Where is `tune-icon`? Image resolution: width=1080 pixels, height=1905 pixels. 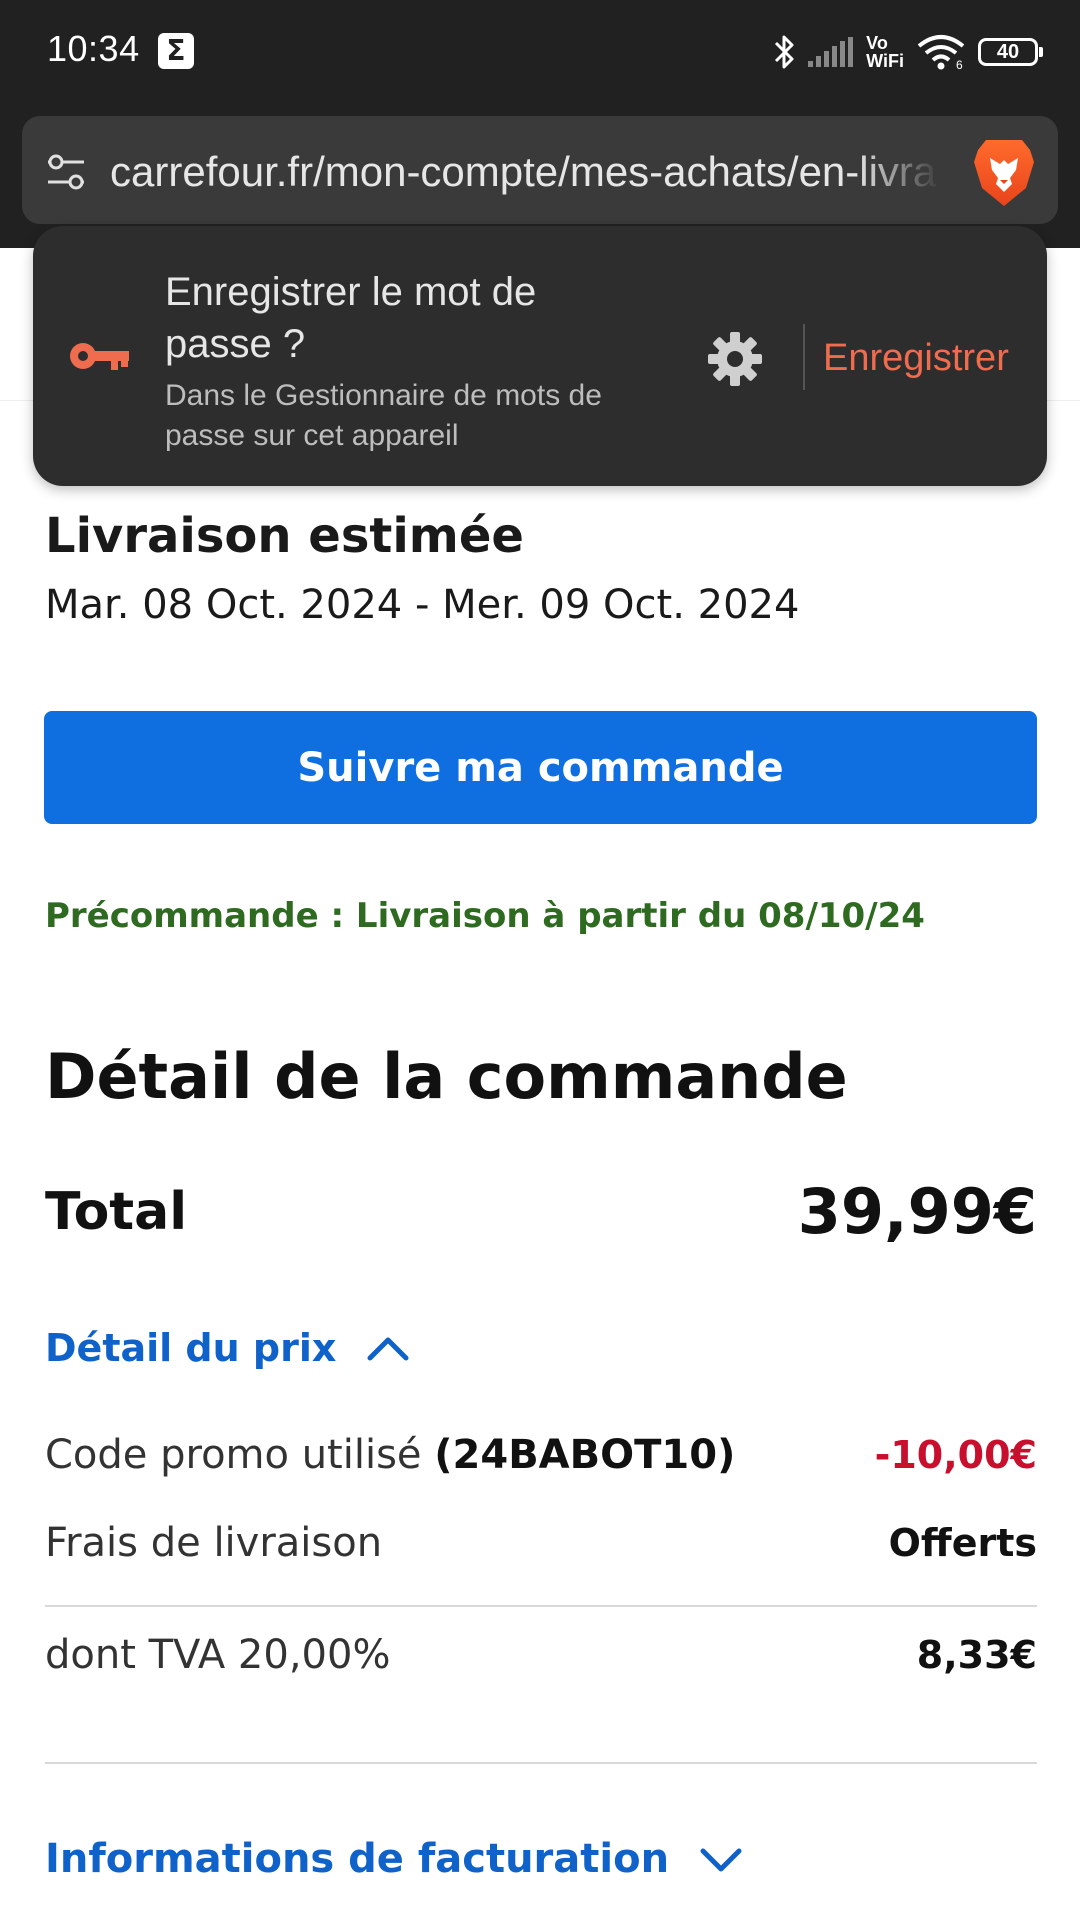
tune-icon is located at coordinates (66, 172).